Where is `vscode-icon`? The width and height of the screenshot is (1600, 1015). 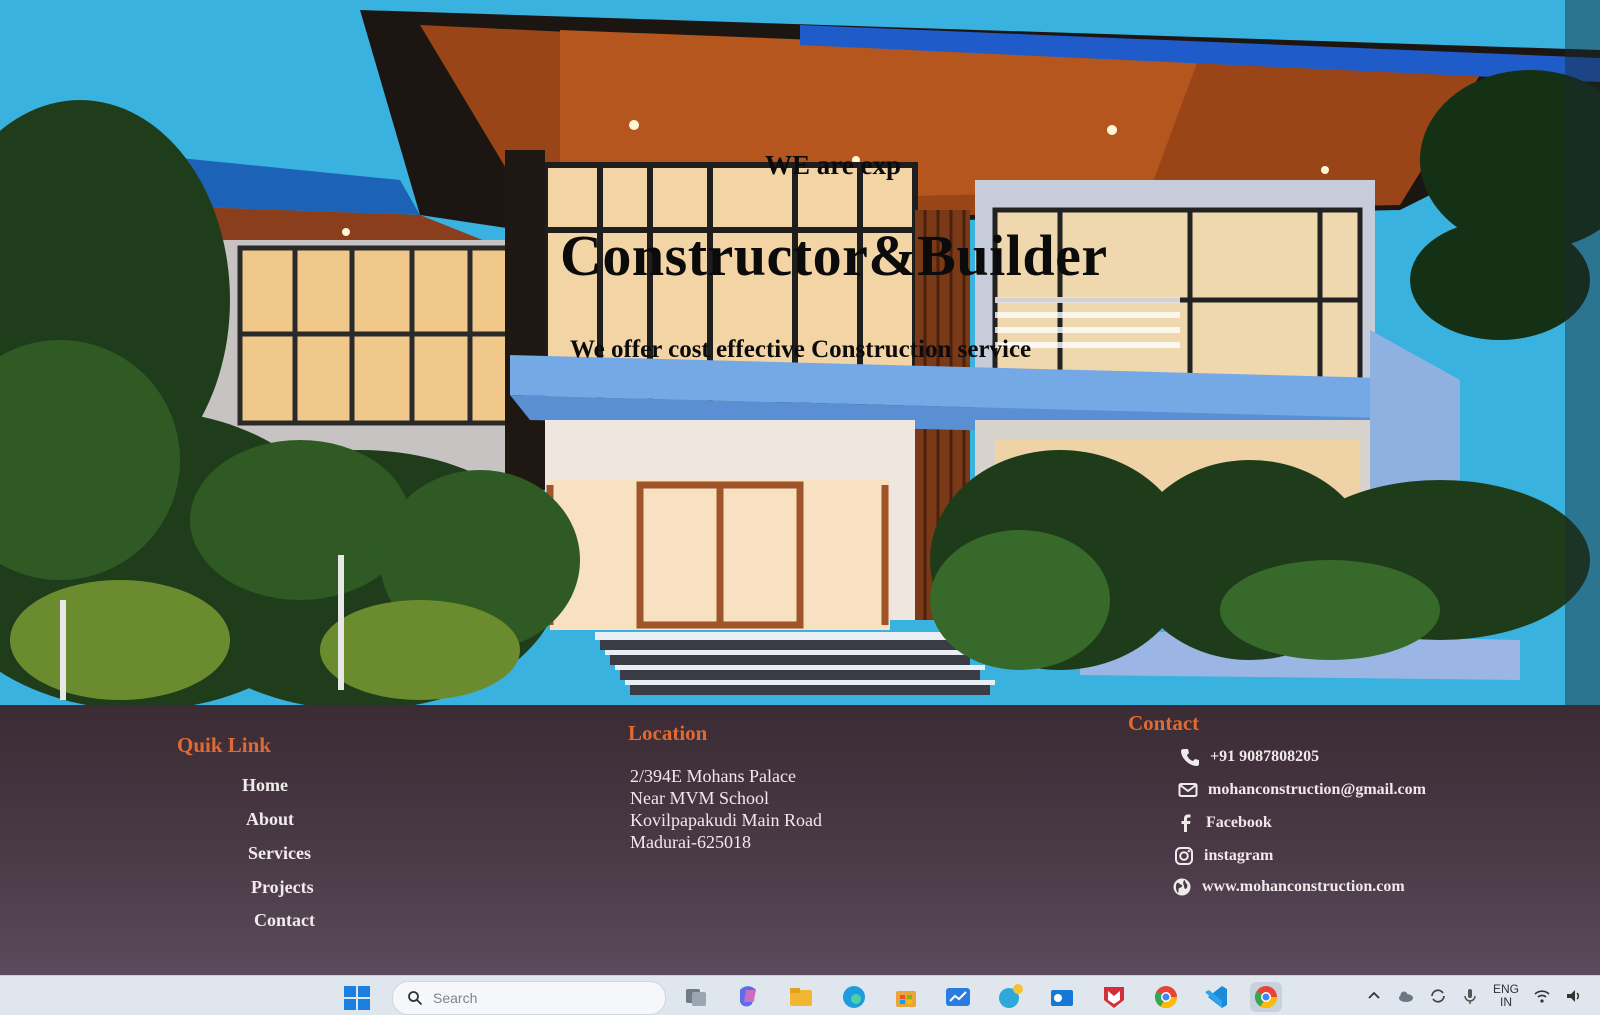
vscode-icon is located at coordinates (1216, 997).